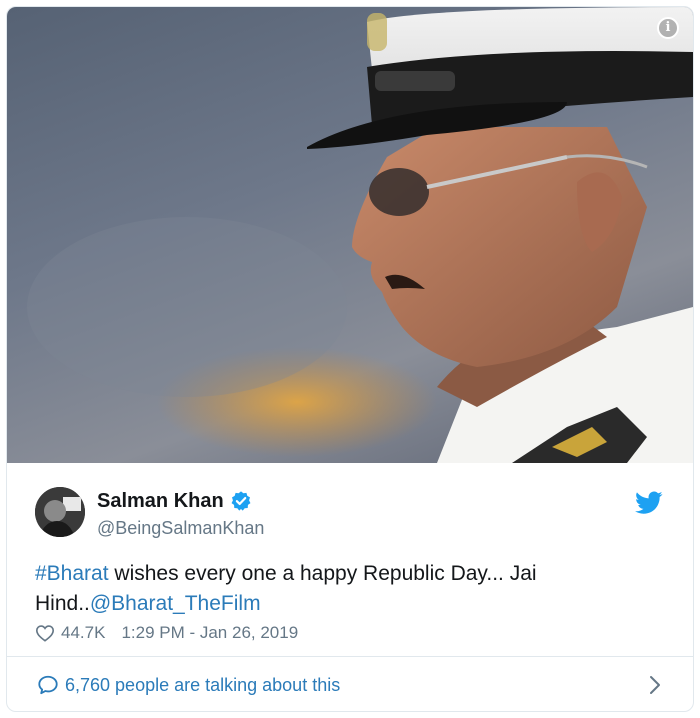 This screenshot has width=700, height=718. Describe the element at coordinates (72, 573) in the screenshot. I see `hashtag-link: #Bharat` at that location.